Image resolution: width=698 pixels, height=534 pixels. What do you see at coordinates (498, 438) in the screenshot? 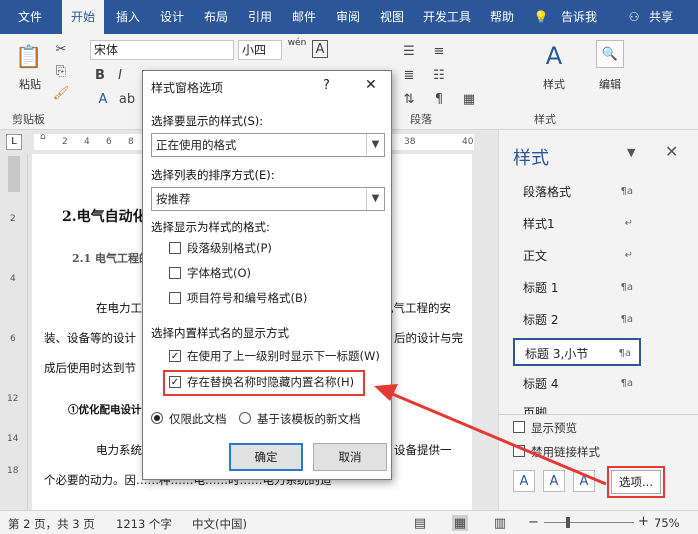
I see `arrow-line` at bounding box center [498, 438].